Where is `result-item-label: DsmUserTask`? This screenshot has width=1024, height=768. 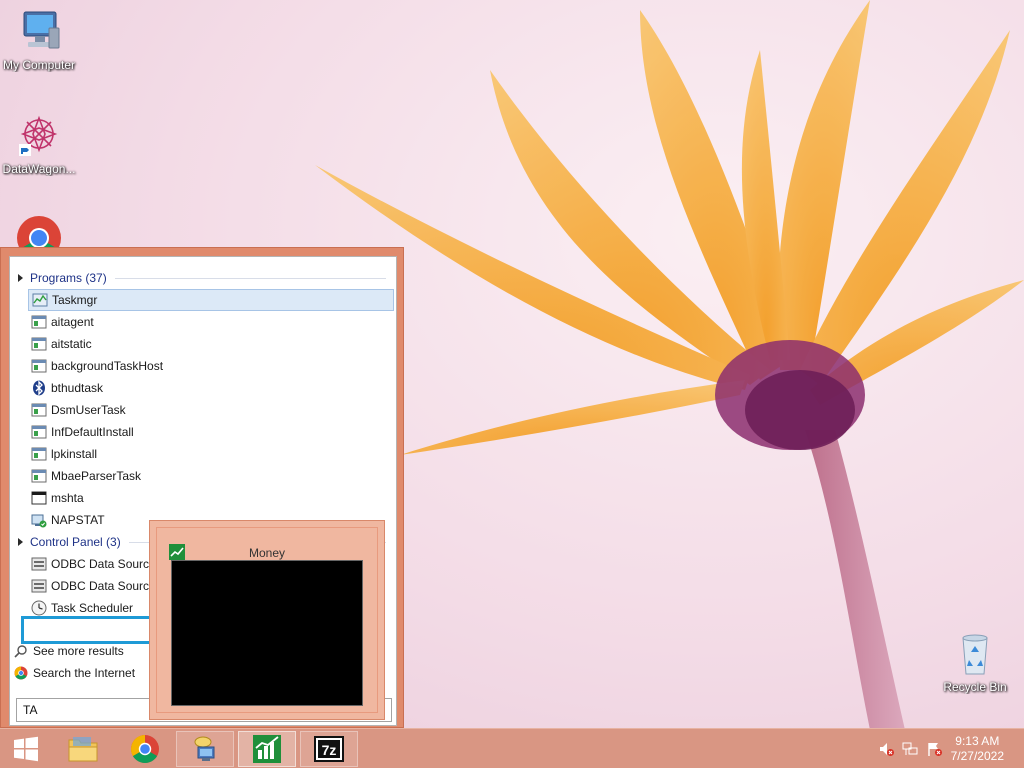 result-item-label: DsmUserTask is located at coordinates (88, 410).